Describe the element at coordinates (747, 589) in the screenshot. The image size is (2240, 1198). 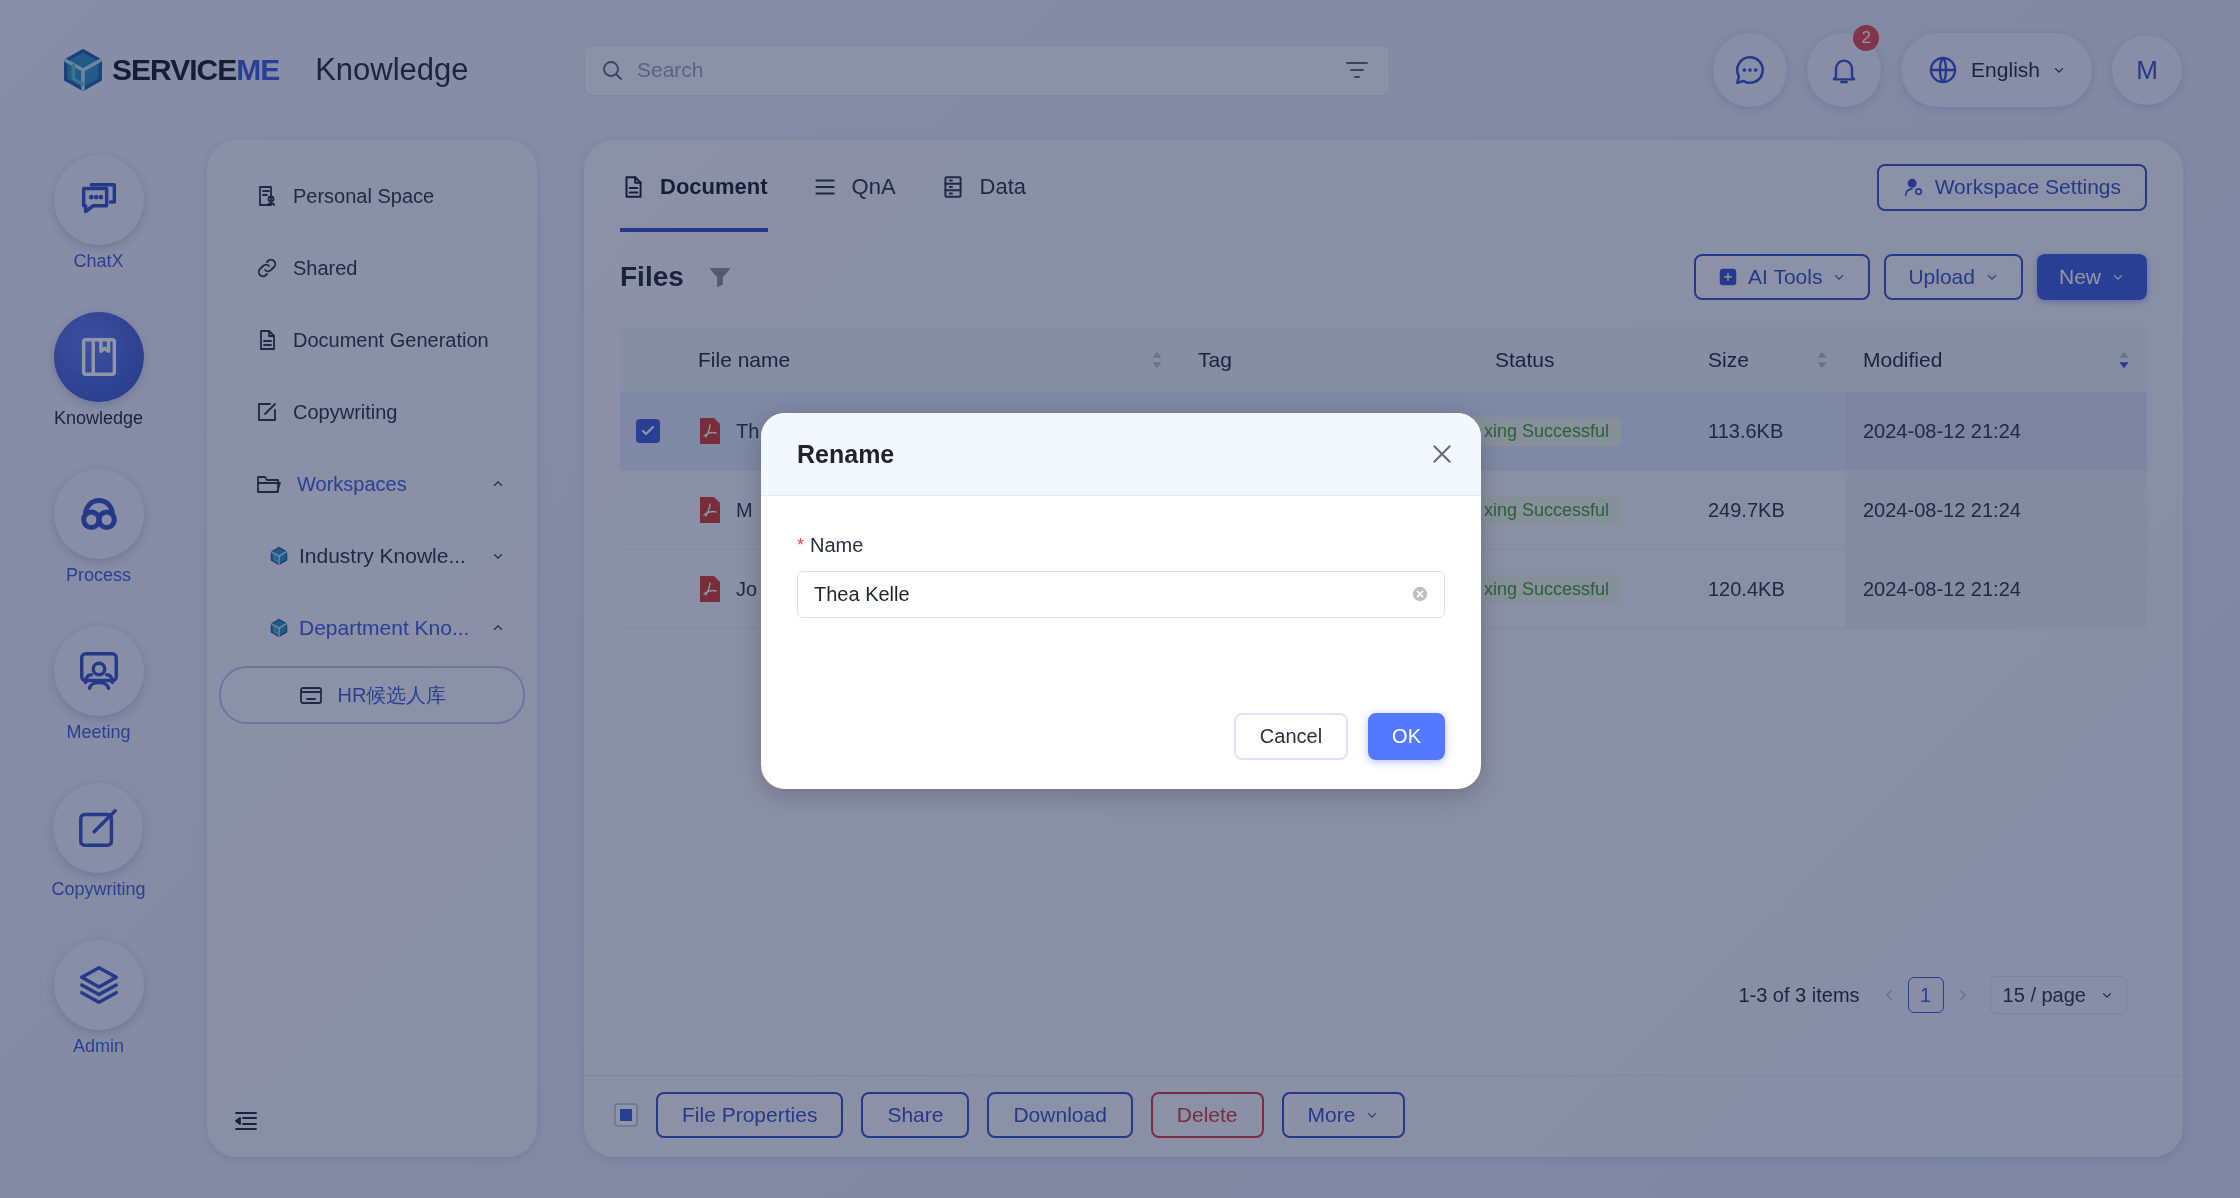
I see `file-name: Jo` at that location.